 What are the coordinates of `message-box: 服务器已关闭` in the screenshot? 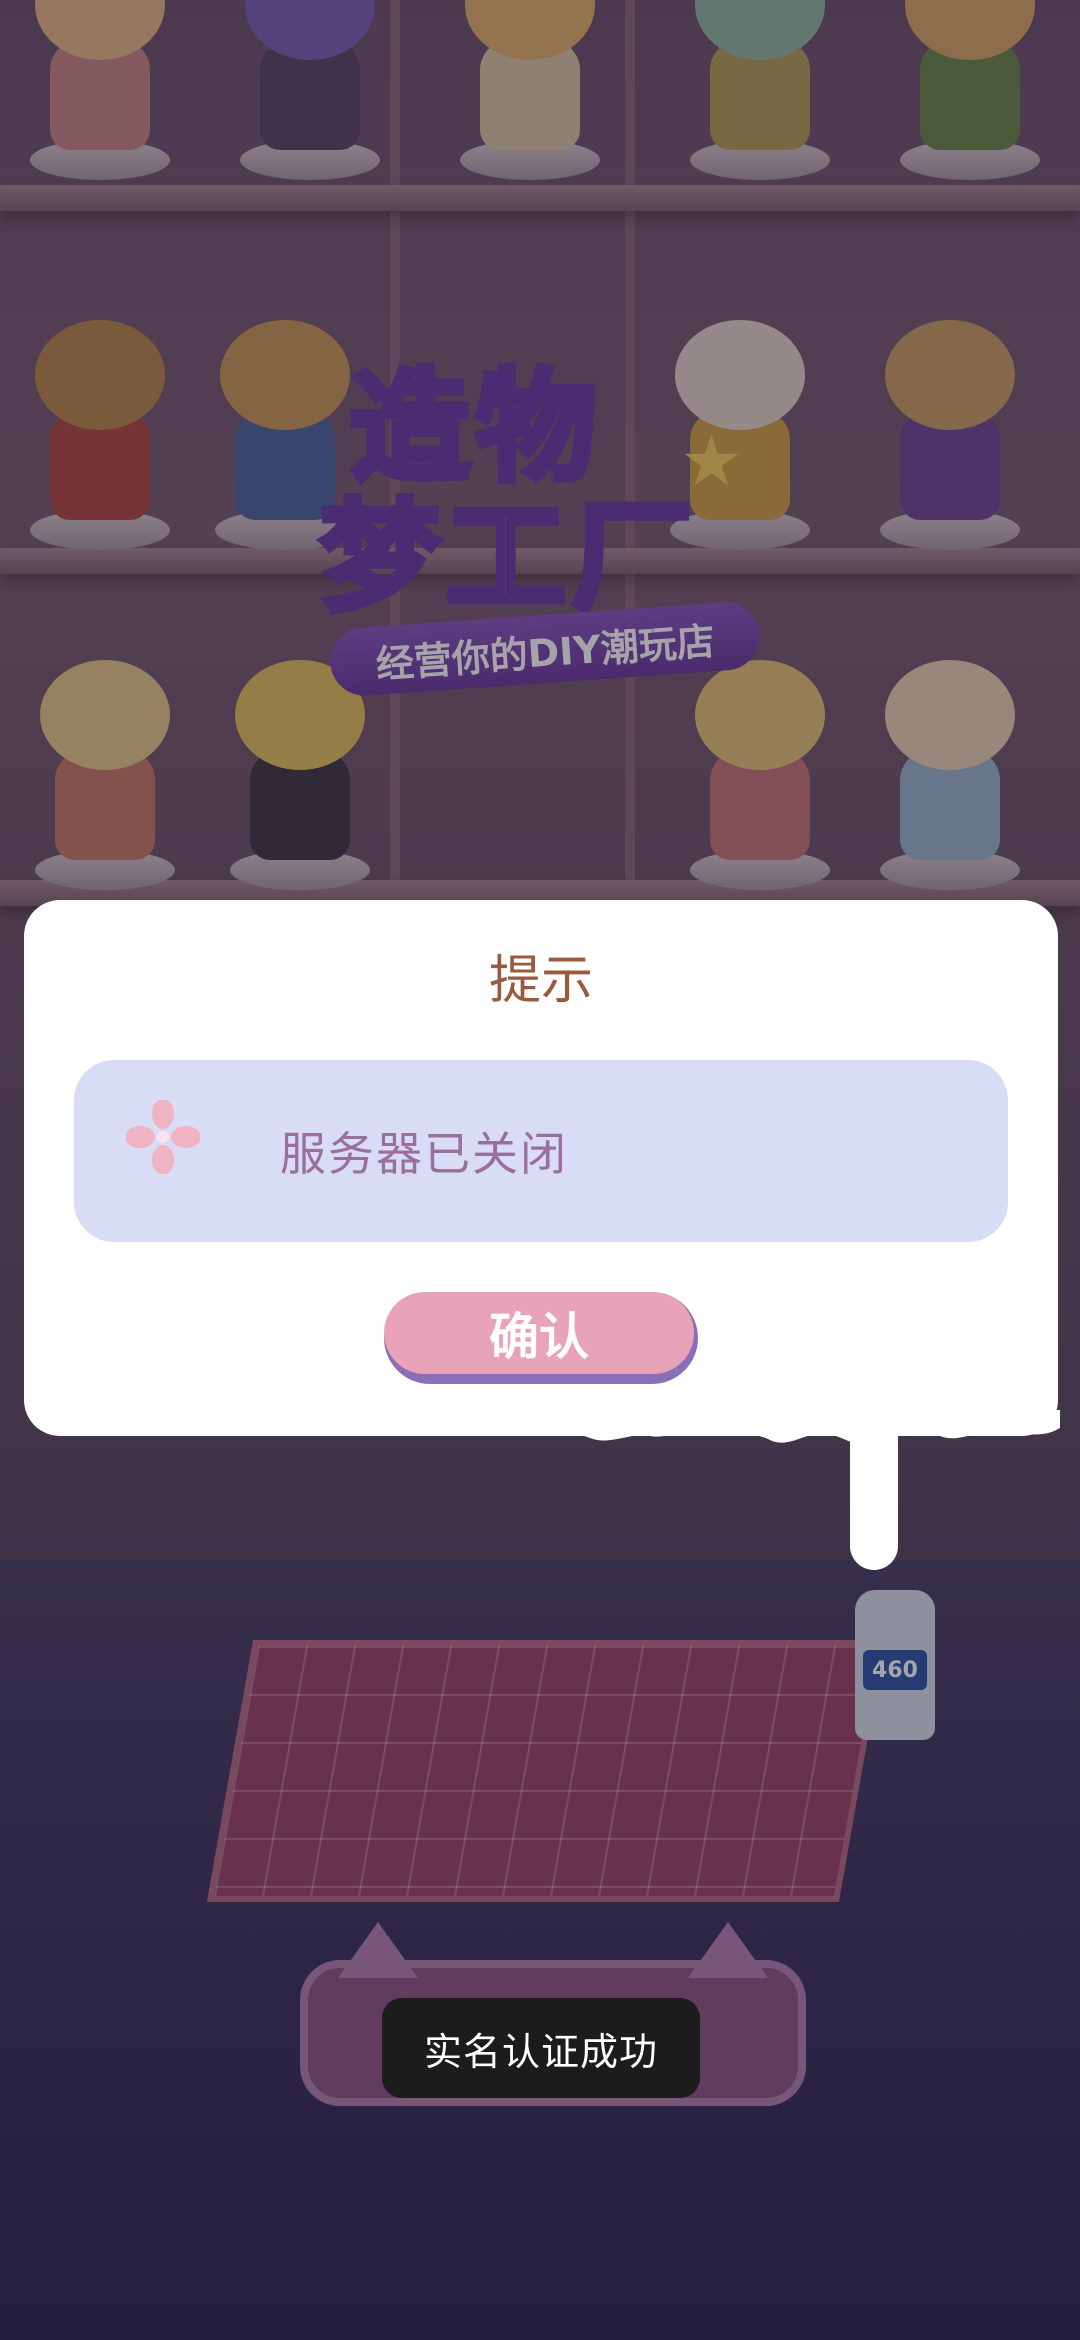 It's located at (541, 1151).